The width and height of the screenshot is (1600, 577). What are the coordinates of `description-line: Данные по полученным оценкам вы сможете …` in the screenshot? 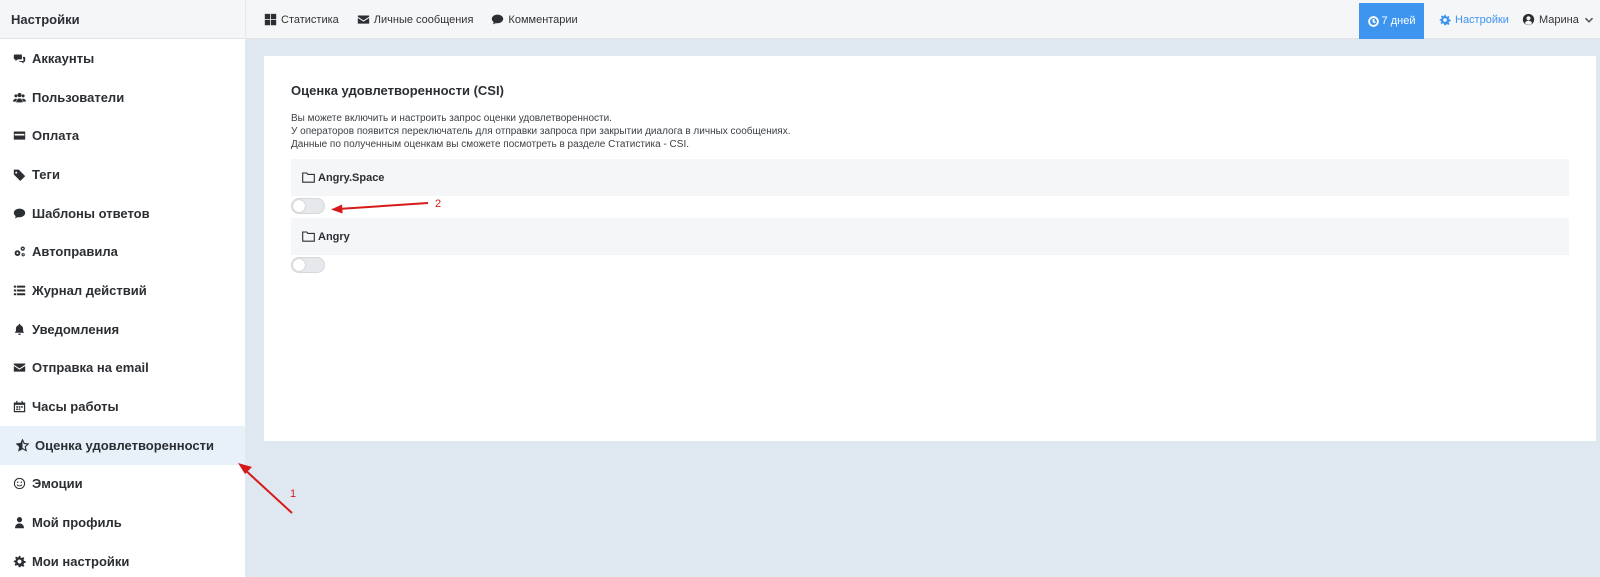 It's located at (490, 144).